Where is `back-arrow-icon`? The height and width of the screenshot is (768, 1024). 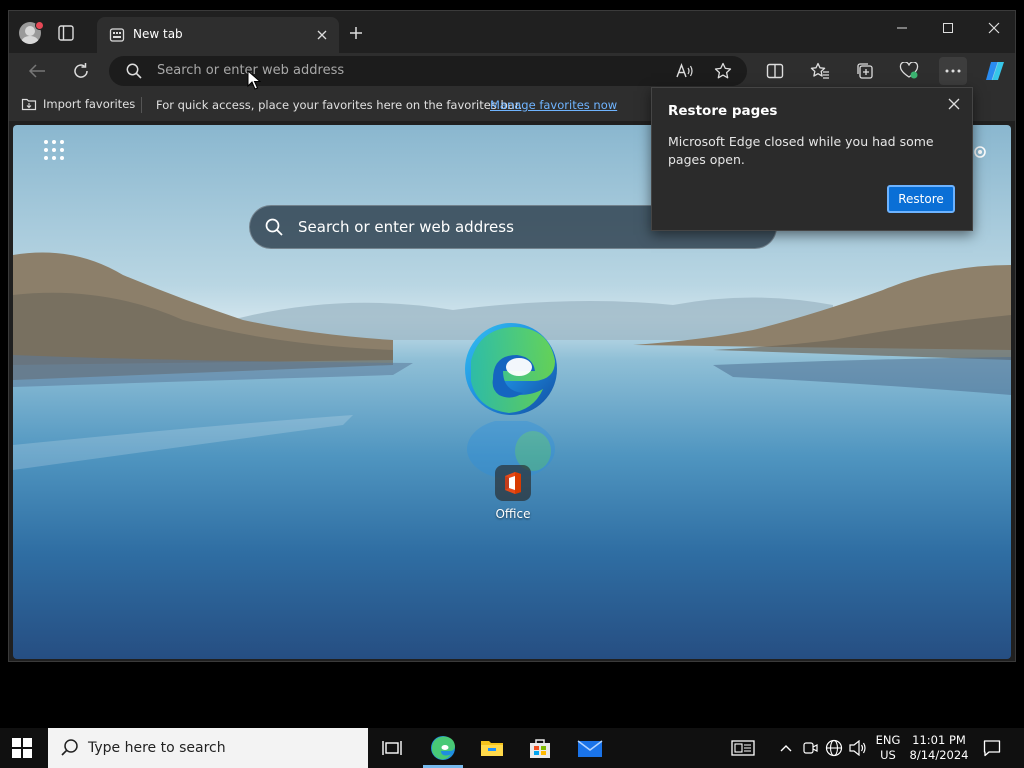 back-arrow-icon is located at coordinates (37, 71).